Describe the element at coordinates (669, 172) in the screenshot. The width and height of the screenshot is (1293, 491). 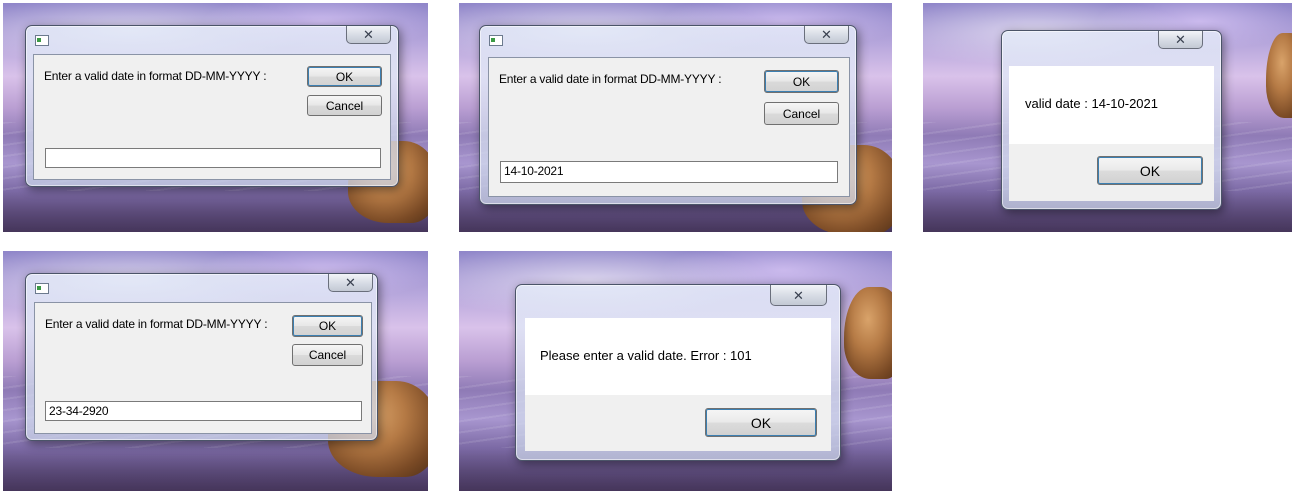
I see `date-input: 14-10-2021` at that location.